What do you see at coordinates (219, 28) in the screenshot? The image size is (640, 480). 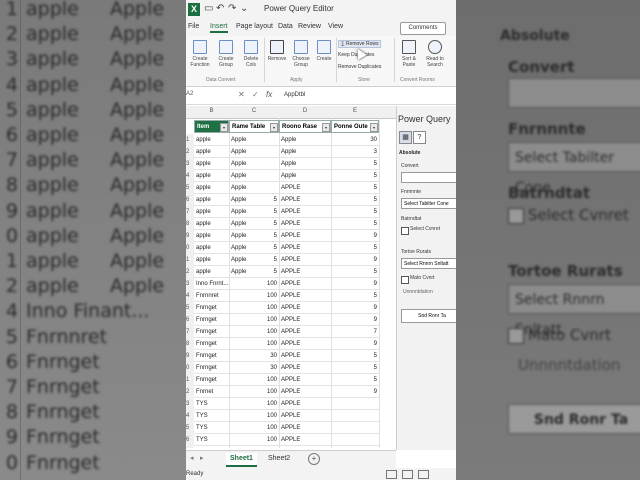 I see `menu-insert: Insert` at bounding box center [219, 28].